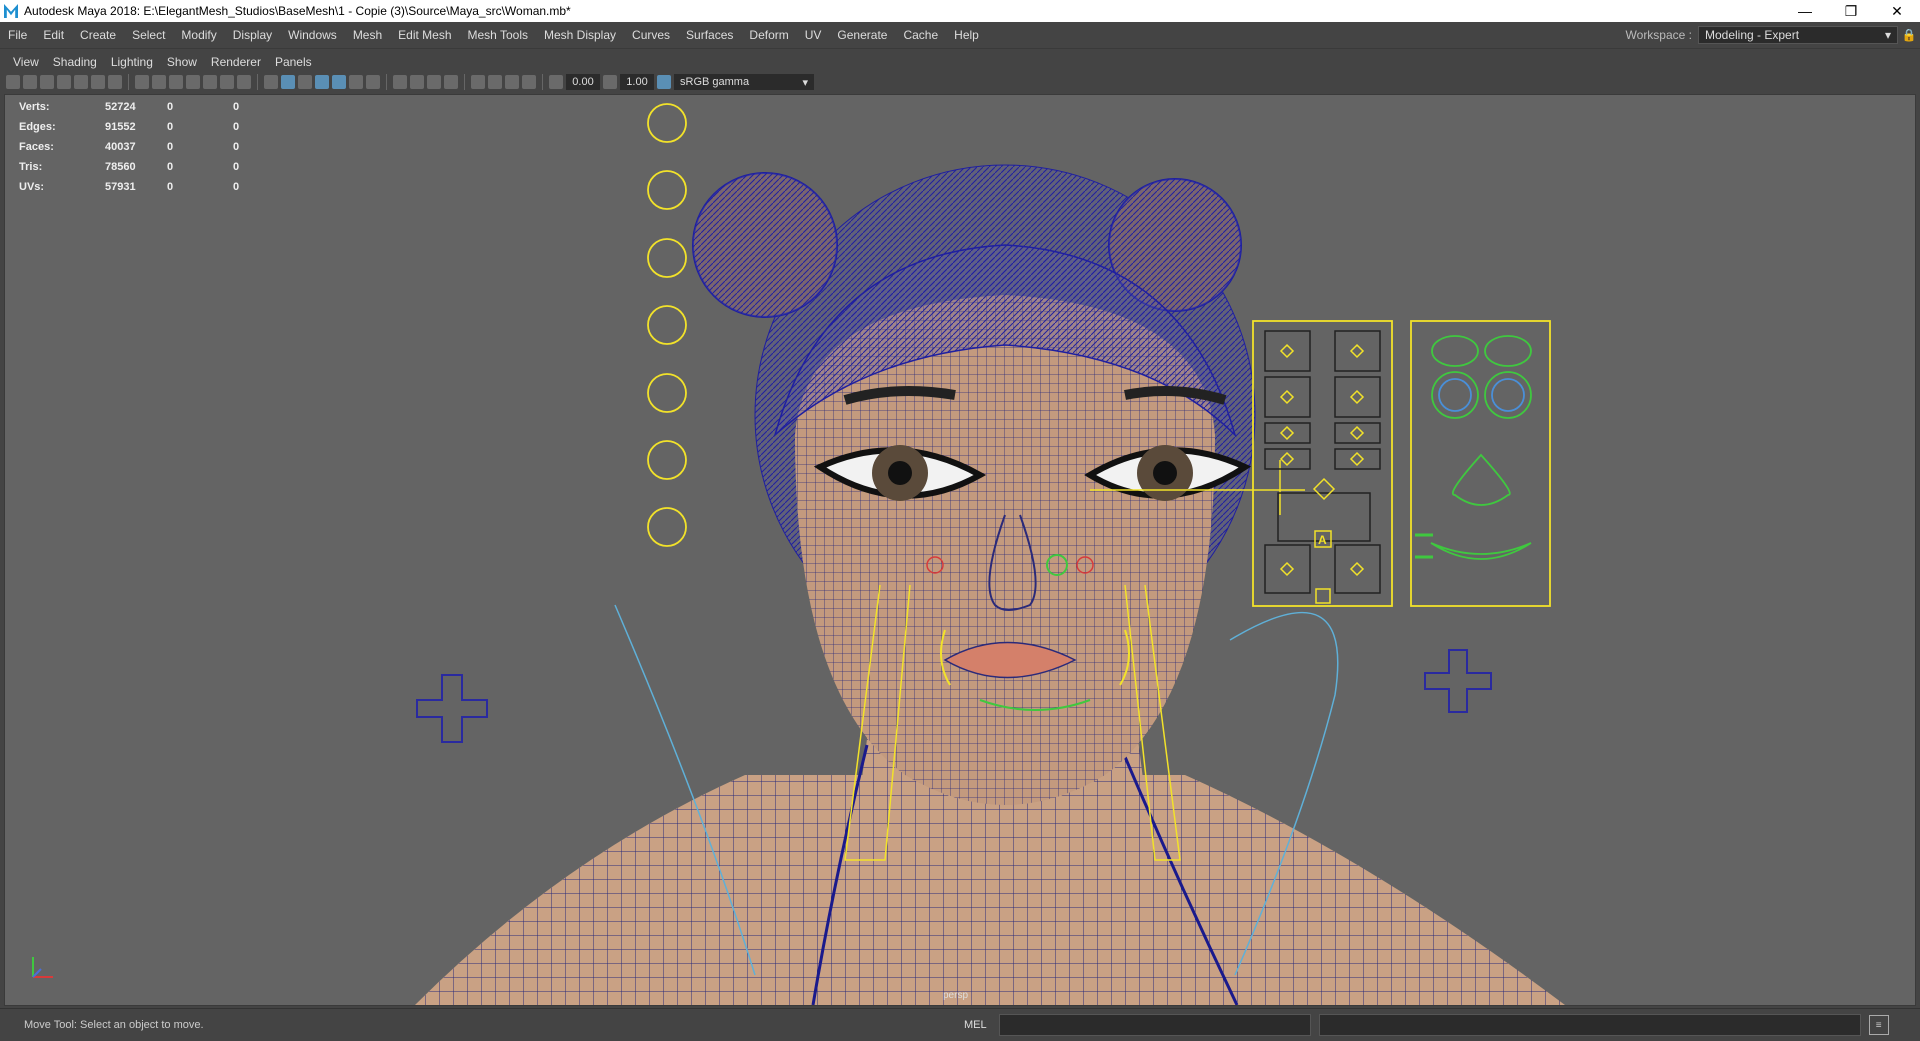 This screenshot has width=1920, height=1041. Describe the element at coordinates (556, 82) in the screenshot. I see `exposure-icon` at that location.